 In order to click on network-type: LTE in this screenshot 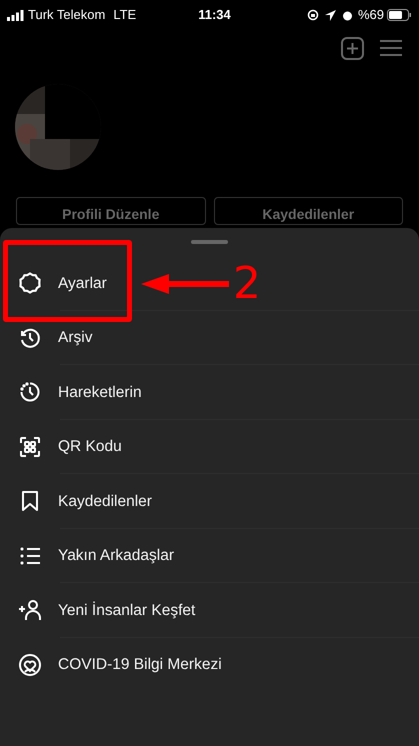, I will do `click(124, 15)`.